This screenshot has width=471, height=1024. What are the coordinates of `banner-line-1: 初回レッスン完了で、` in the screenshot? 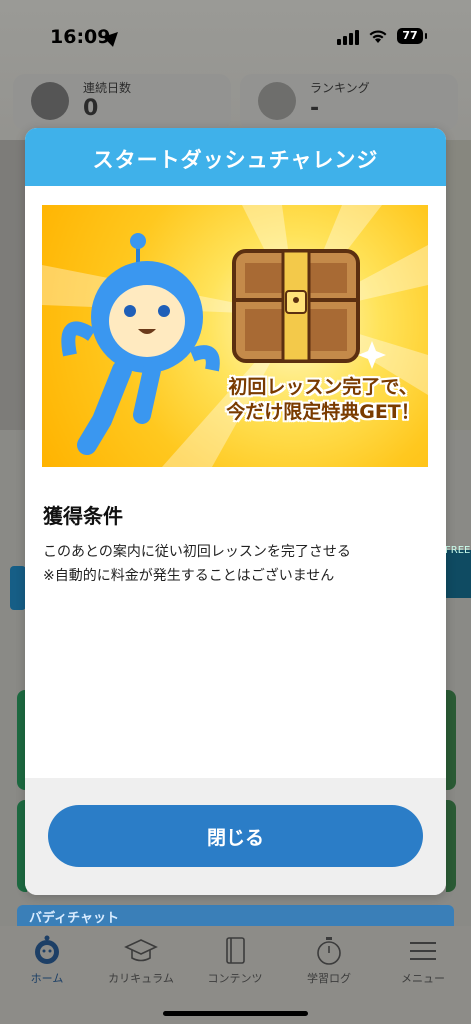 It's located at (323, 387).